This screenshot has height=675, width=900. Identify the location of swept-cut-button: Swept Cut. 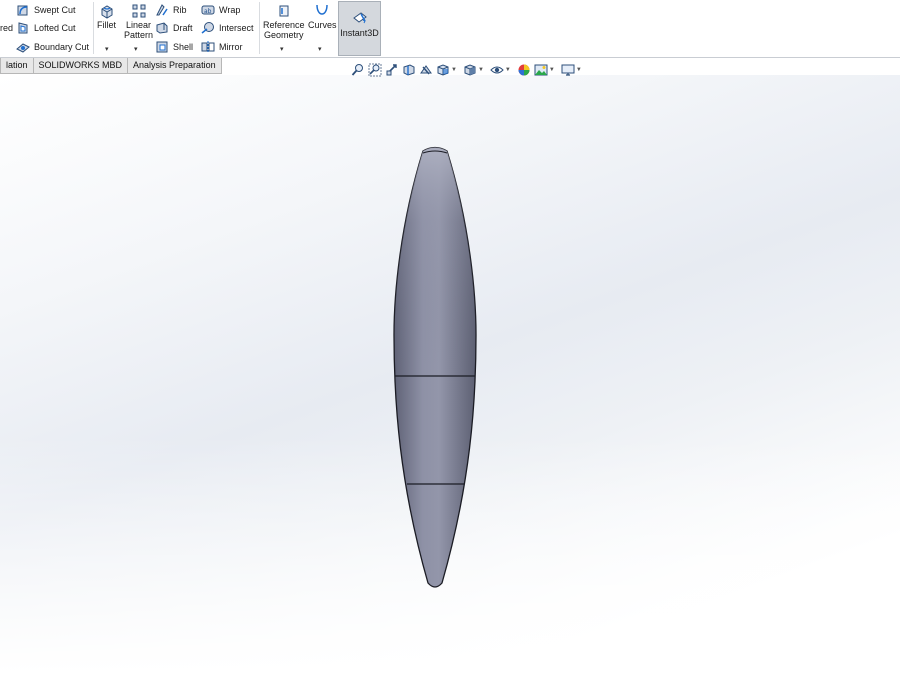
(46, 10).